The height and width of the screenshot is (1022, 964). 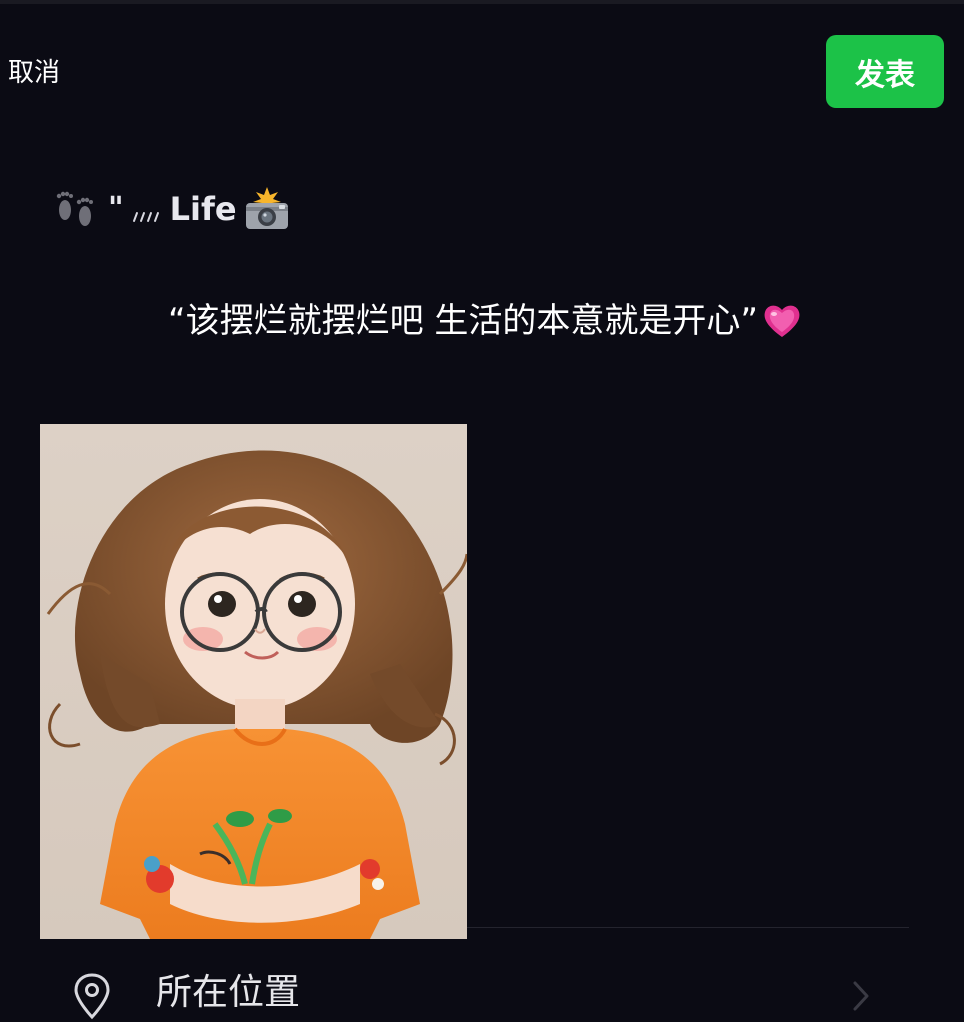 What do you see at coordinates (203, 209) in the screenshot?
I see `signature-text: Life` at bounding box center [203, 209].